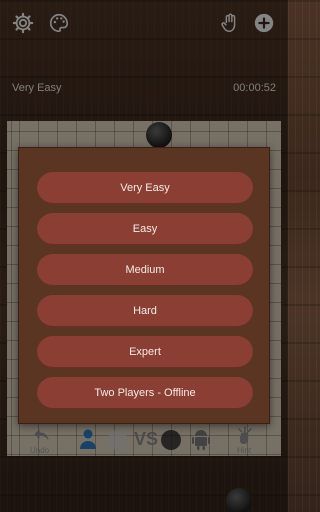 The height and width of the screenshot is (512, 320). What do you see at coordinates (145, 311) in the screenshot?
I see `option-hard-button: Hard` at bounding box center [145, 311].